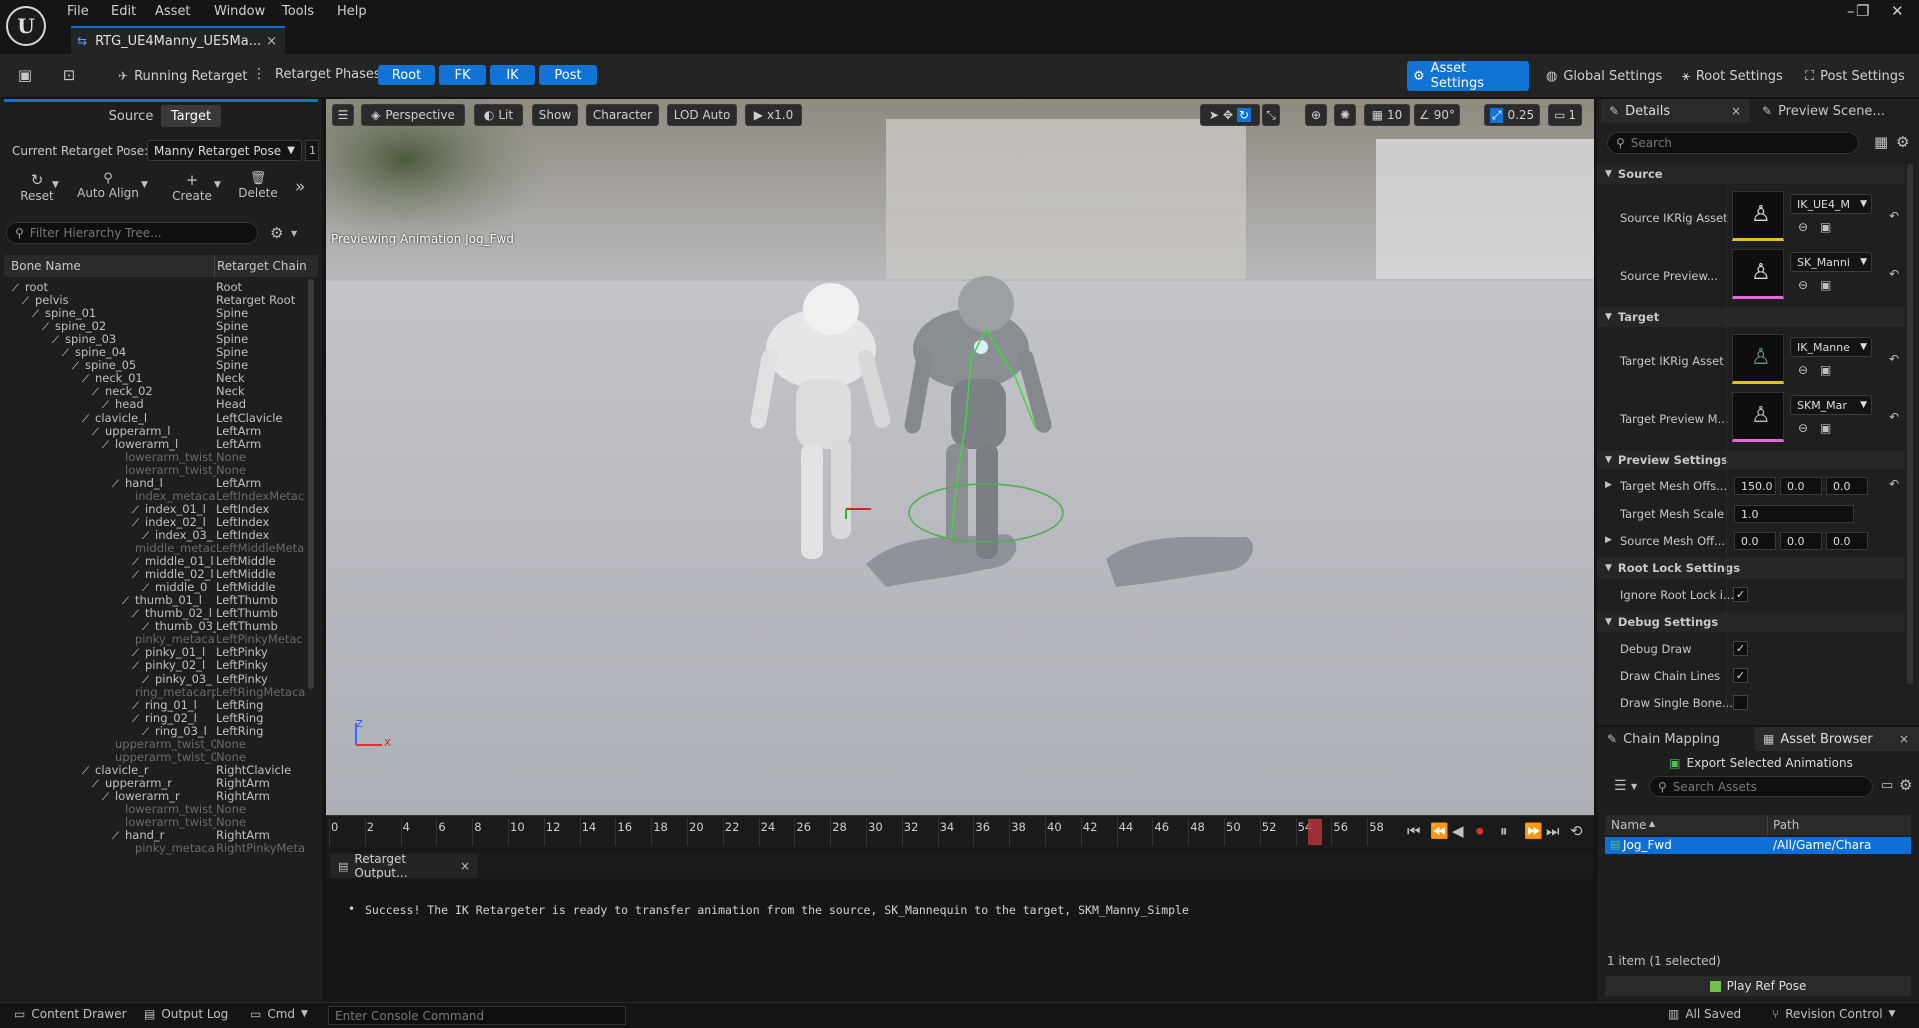  What do you see at coordinates (1751, 622) in the screenshot?
I see `debug-settings-header: ▼ Debug Settings` at bounding box center [1751, 622].